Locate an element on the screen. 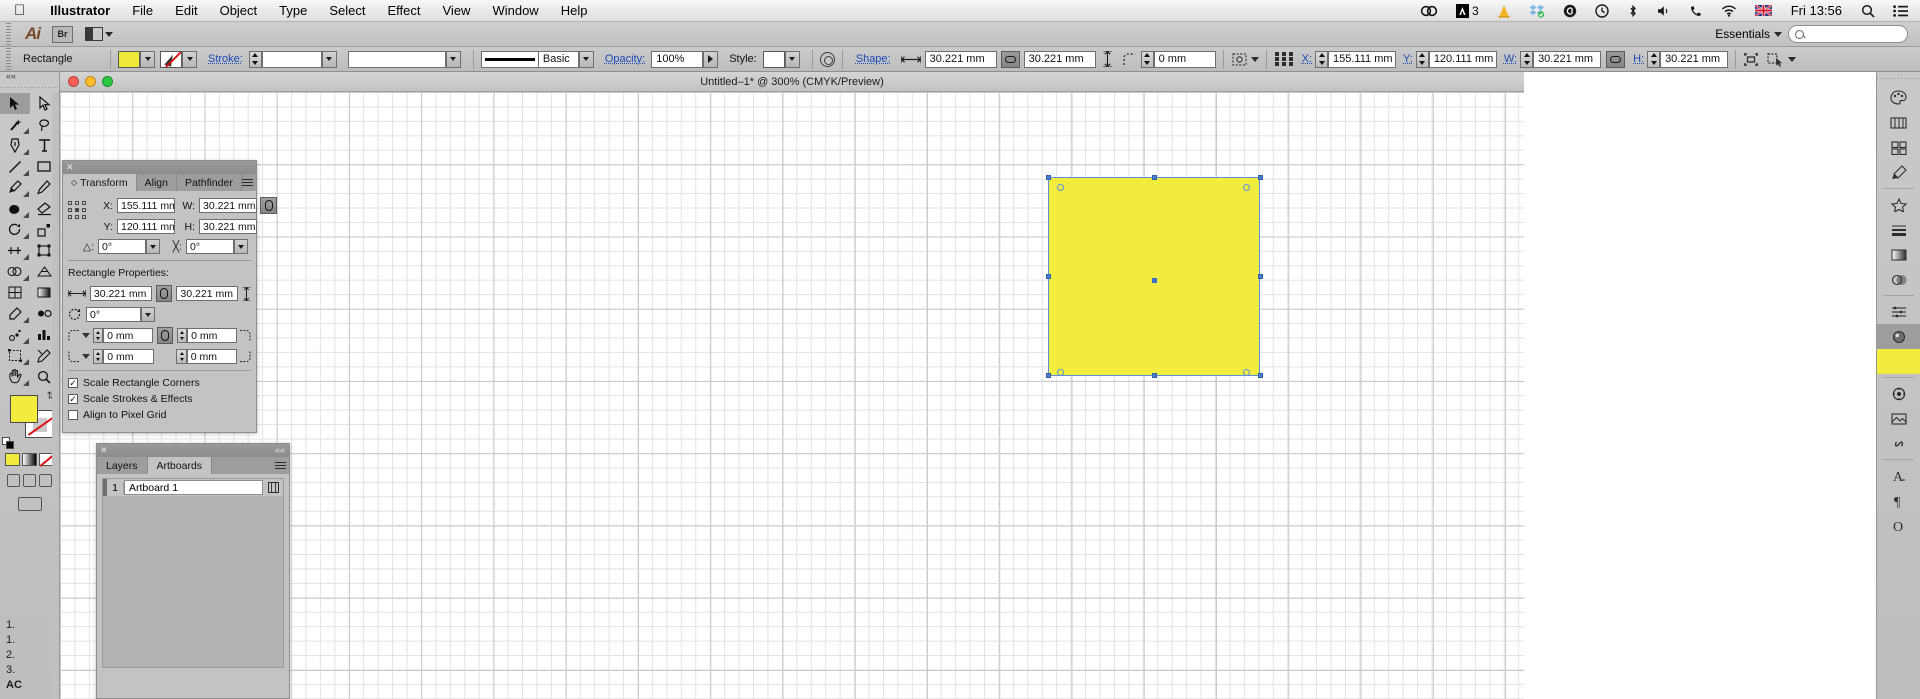 The image size is (1920, 699). constrain-proportions-button is located at coordinates (1010, 59).